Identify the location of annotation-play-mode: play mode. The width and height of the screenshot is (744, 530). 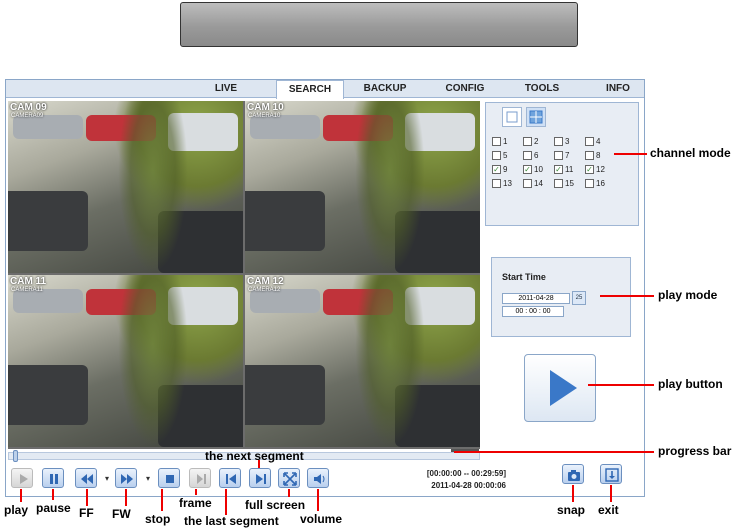
(688, 295).